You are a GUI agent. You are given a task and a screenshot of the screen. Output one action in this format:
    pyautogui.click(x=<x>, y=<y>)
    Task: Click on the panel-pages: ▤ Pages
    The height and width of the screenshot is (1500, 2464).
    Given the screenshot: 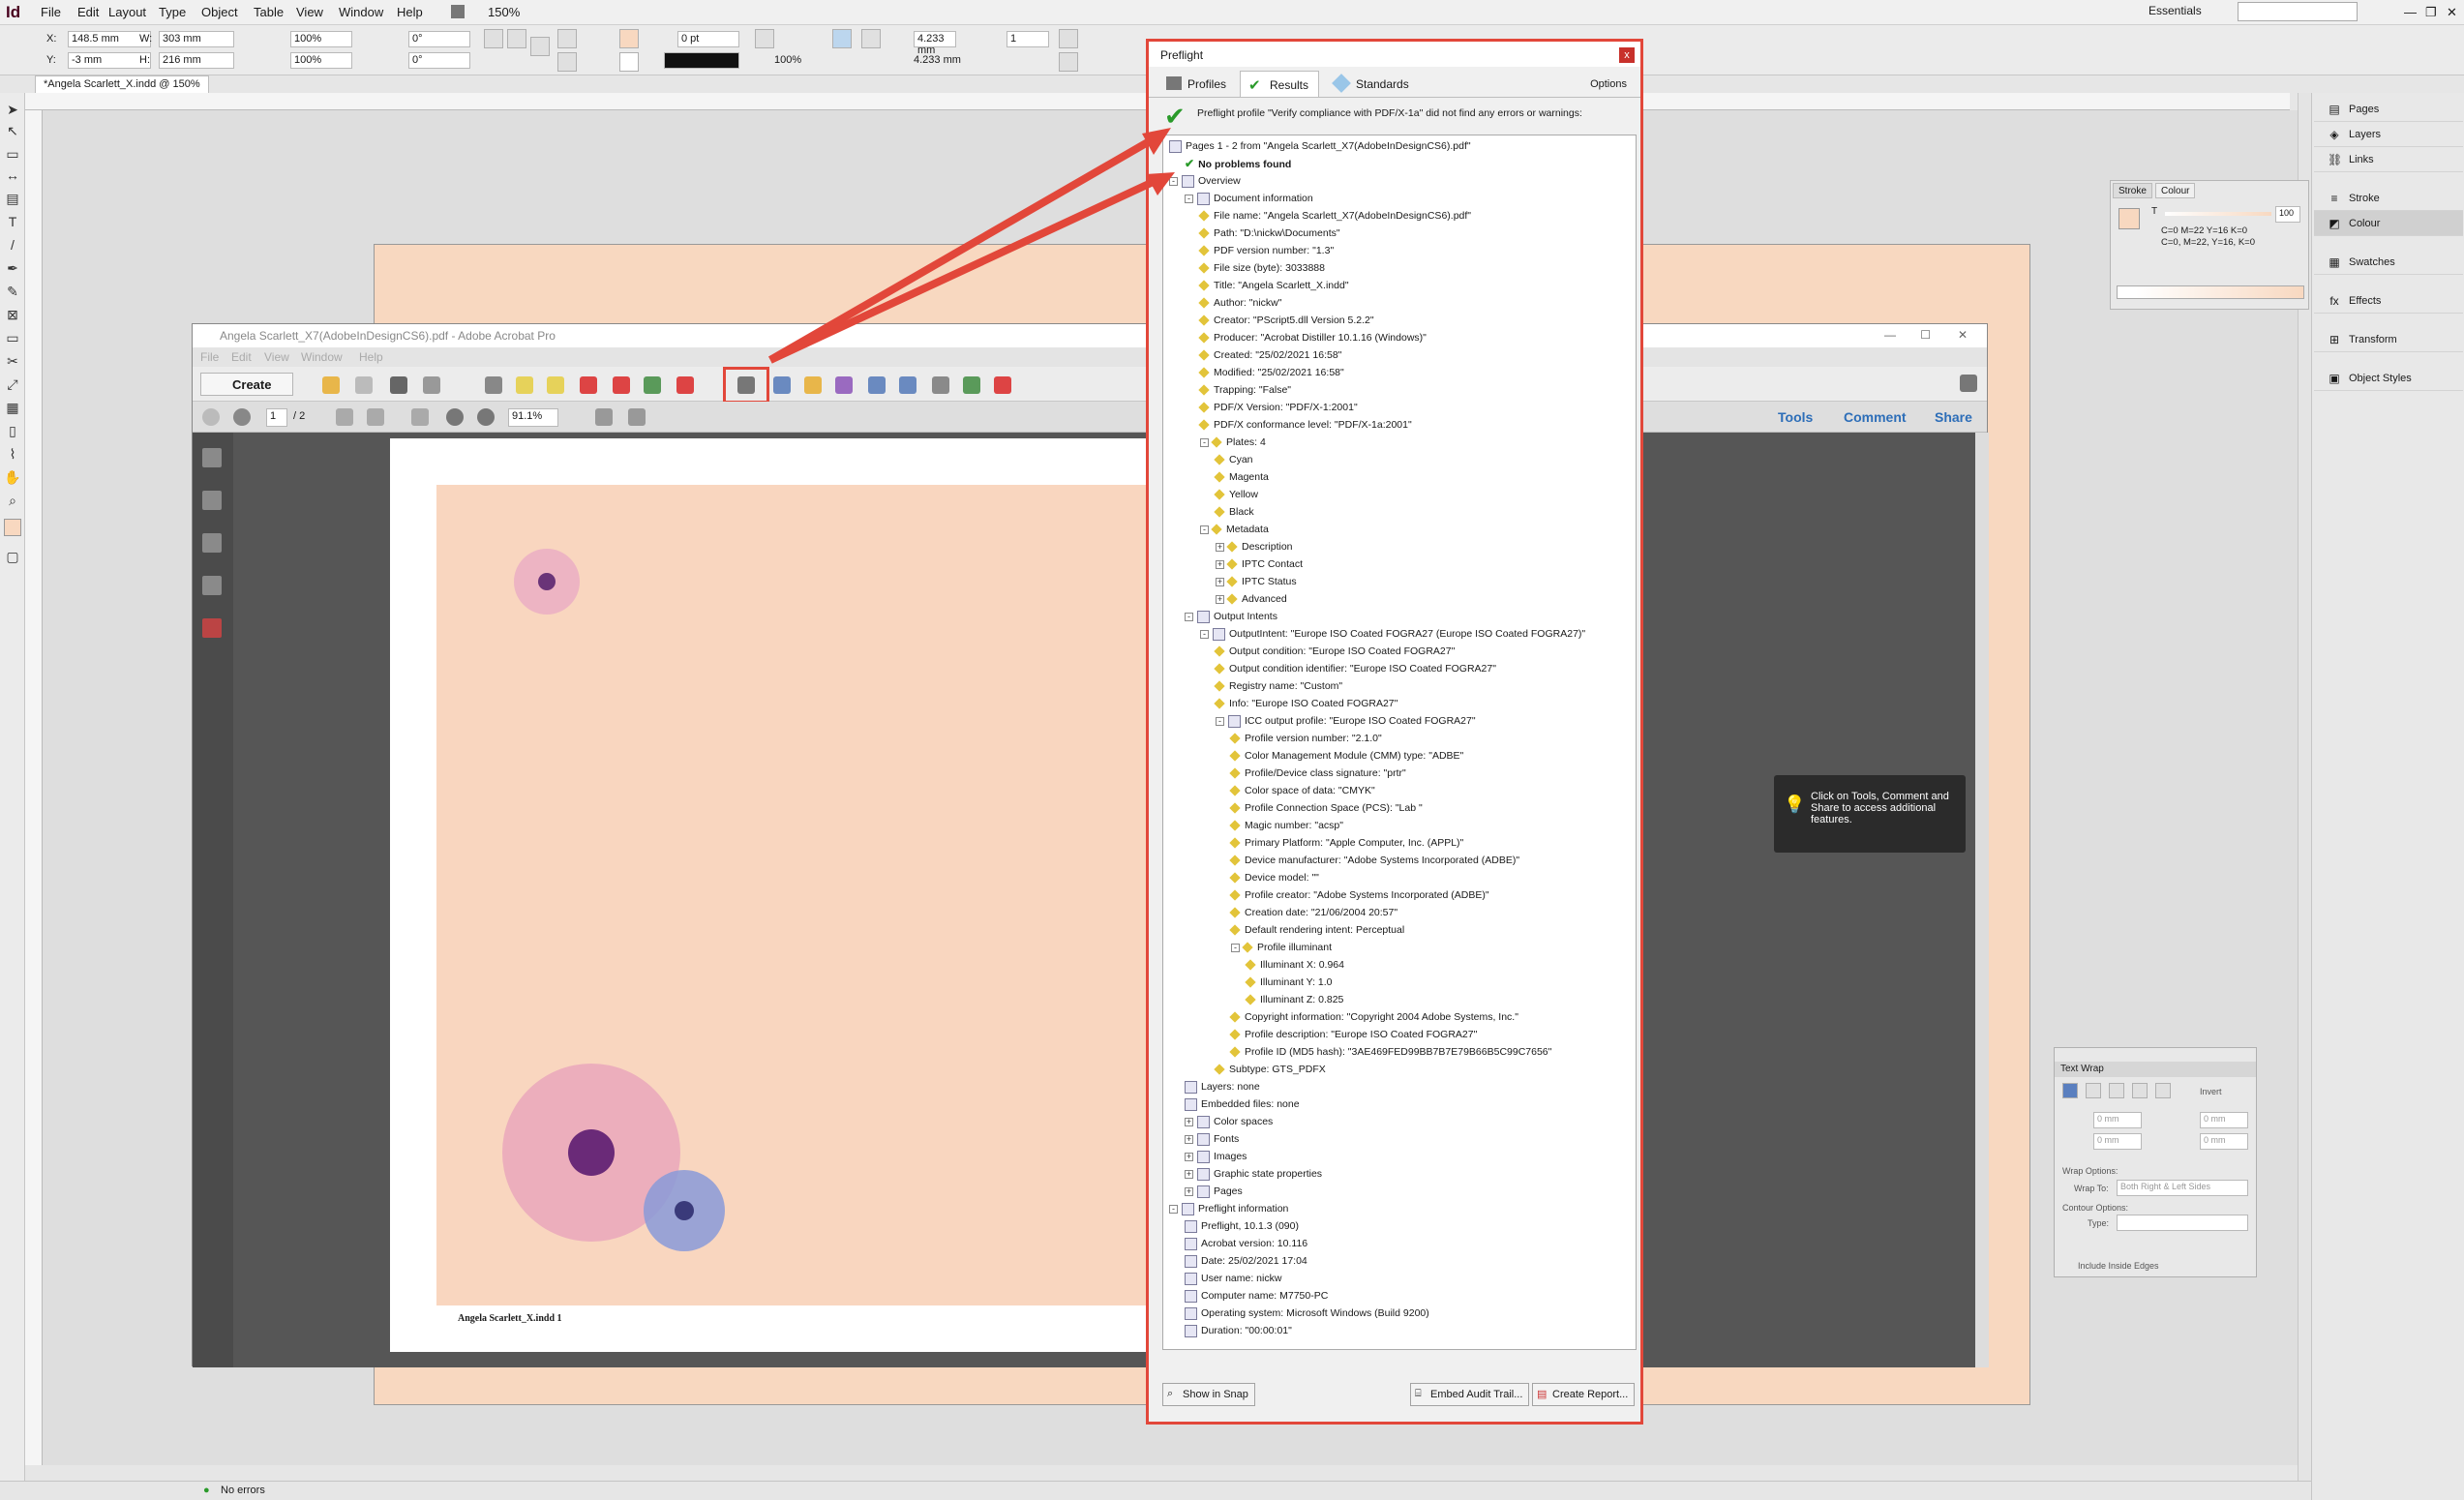 What is the action you would take?
    pyautogui.click(x=2388, y=110)
    